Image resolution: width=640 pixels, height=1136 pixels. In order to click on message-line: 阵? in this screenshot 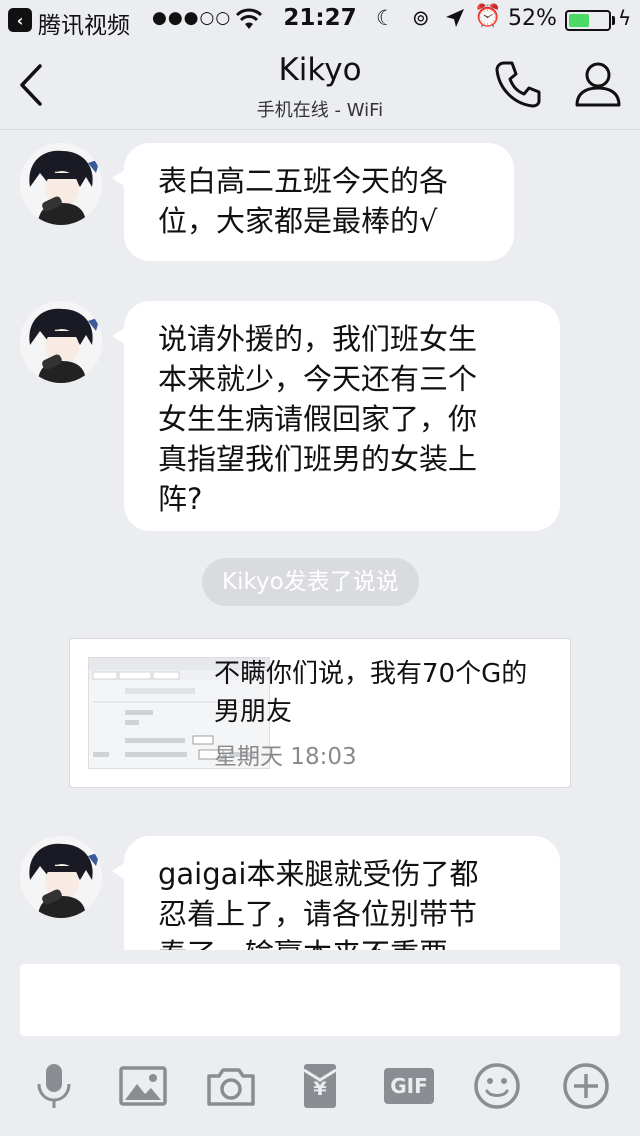, I will do `click(180, 499)`.